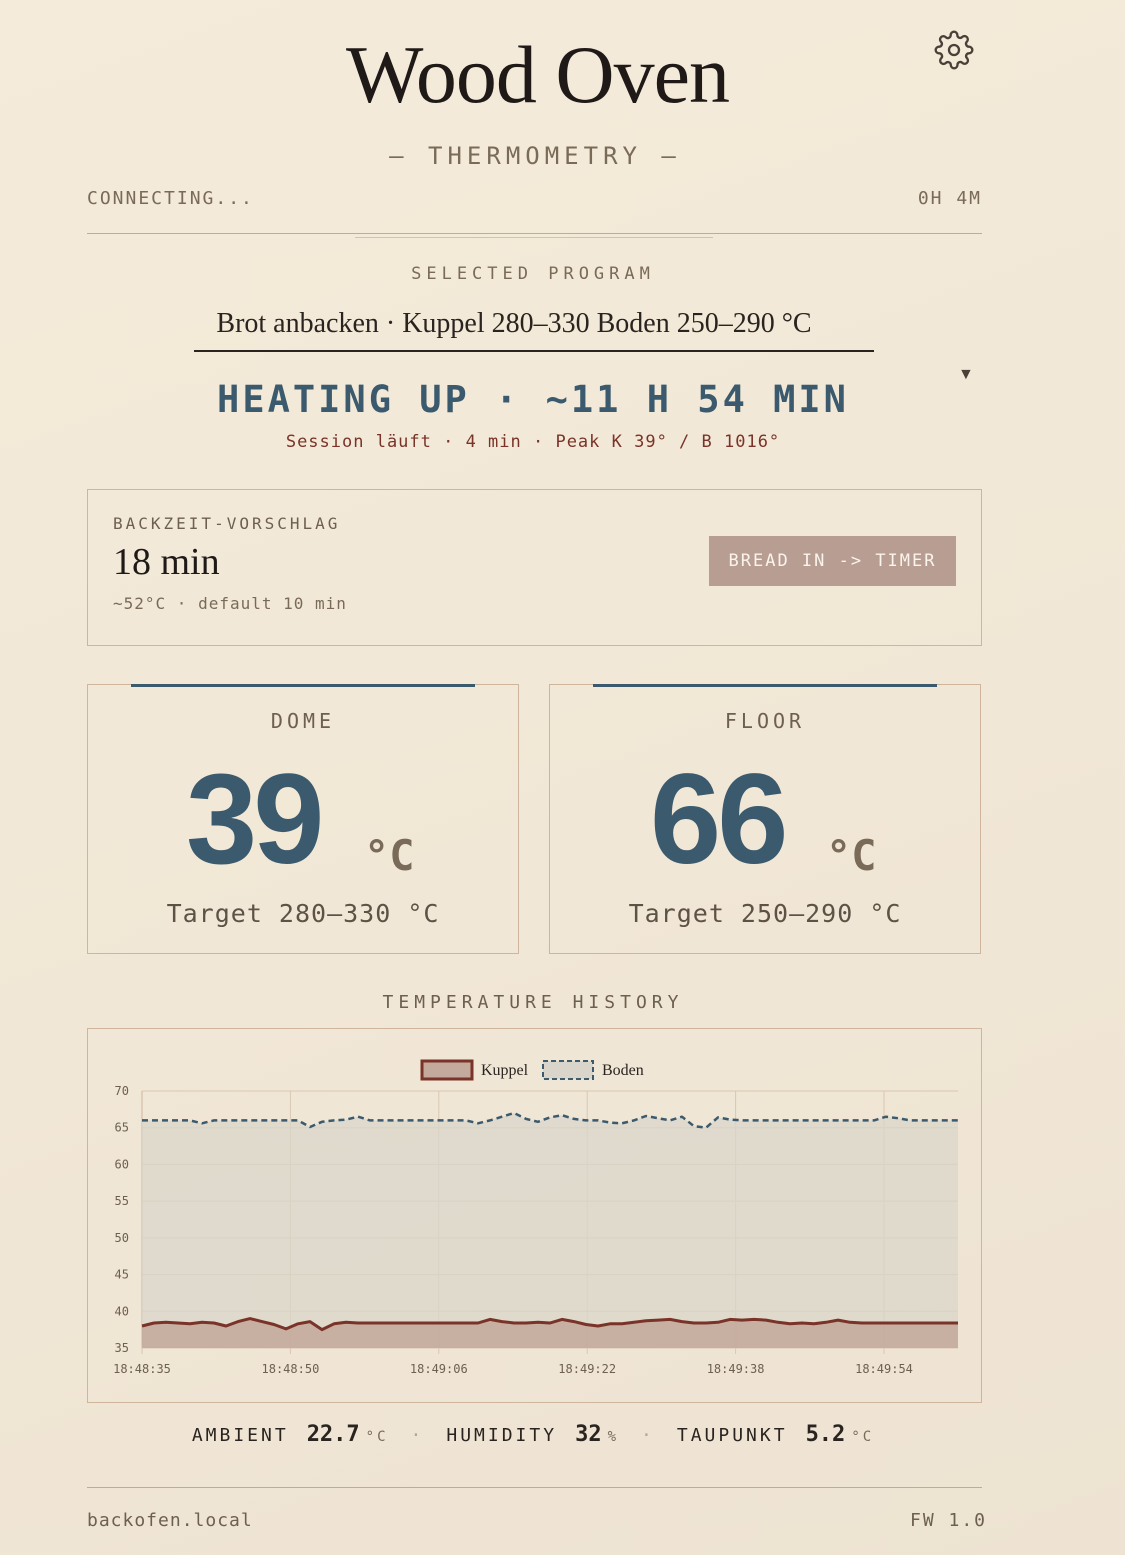  What do you see at coordinates (588, 1434) in the screenshot?
I see `humidity-value: 32` at bounding box center [588, 1434].